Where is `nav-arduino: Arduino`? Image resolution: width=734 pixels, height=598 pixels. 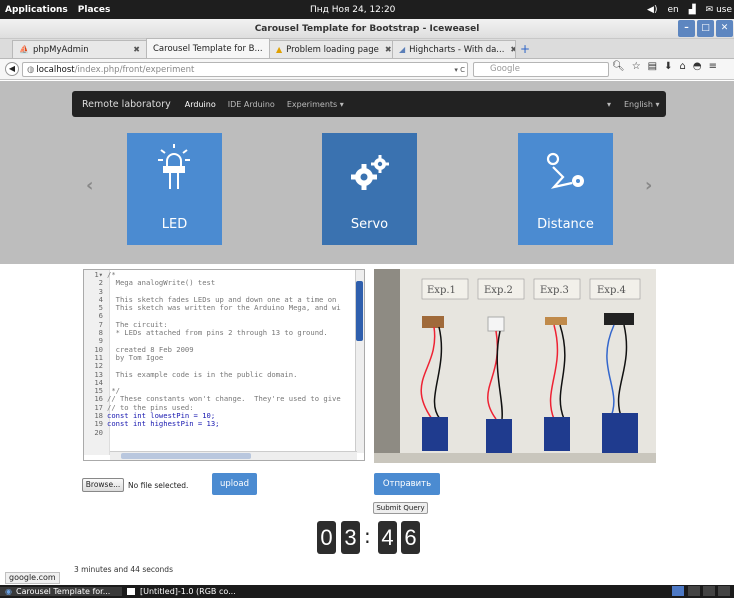 nav-arduino: Arduino is located at coordinates (200, 104).